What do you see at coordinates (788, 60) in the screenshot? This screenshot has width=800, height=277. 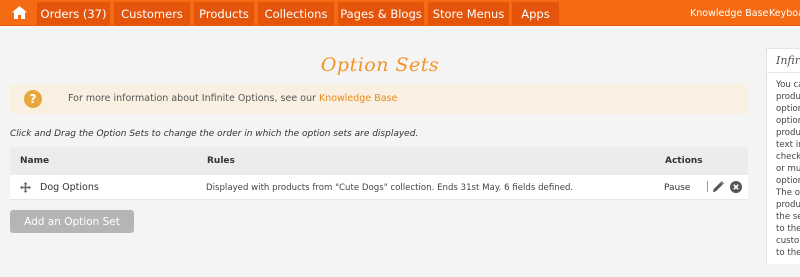 I see `side-panel-title: Infir` at bounding box center [788, 60].